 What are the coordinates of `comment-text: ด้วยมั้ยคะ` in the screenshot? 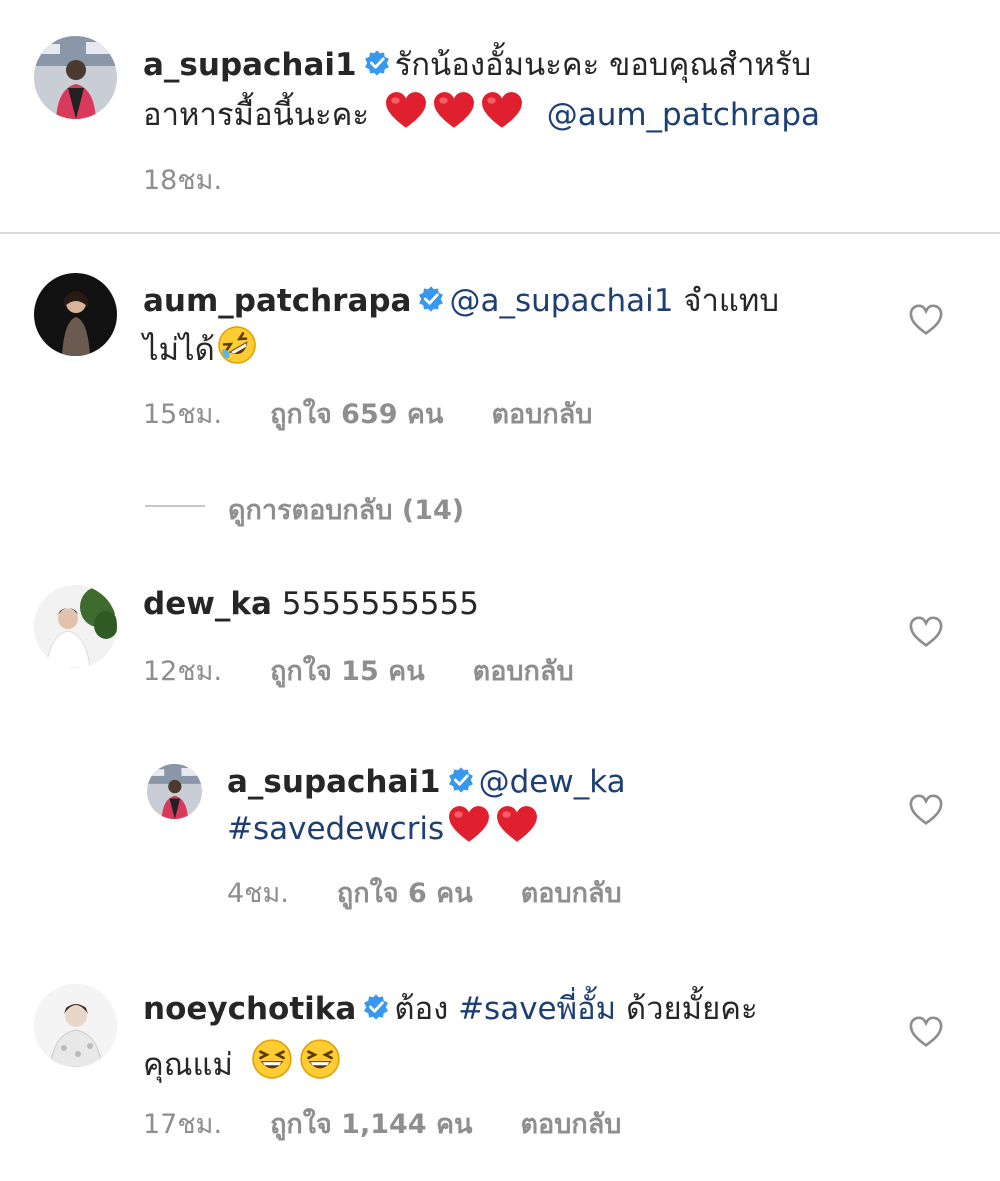 It's located at (691, 1009).